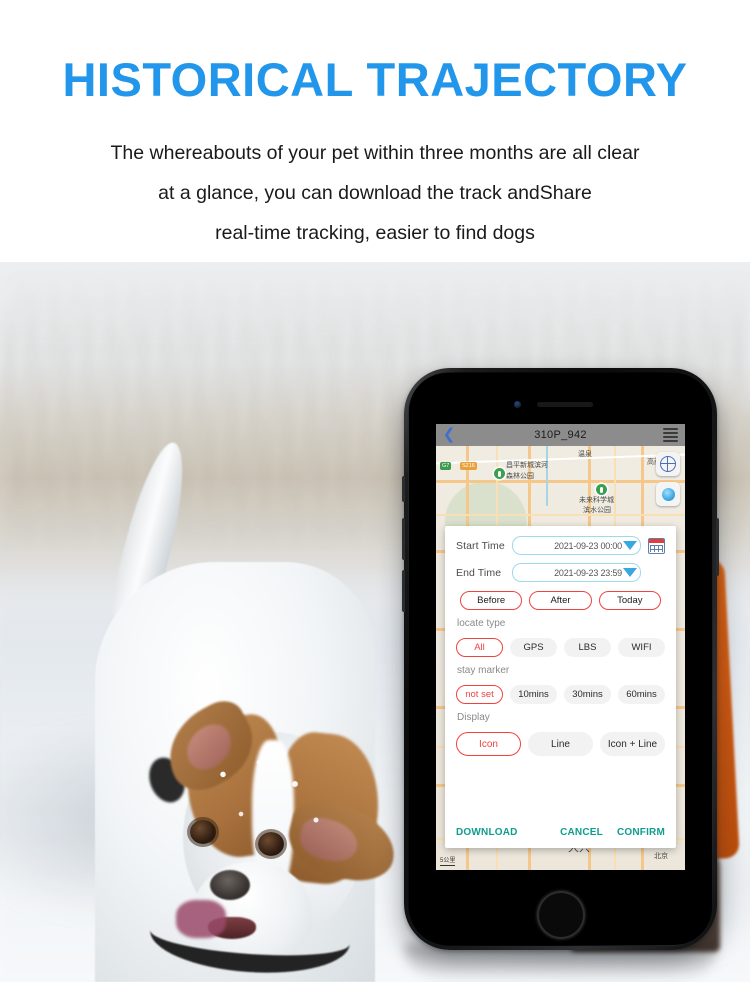 This screenshot has height=982, width=750. What do you see at coordinates (560, 515) in the screenshot?
I see `map-road-minor` at bounding box center [560, 515].